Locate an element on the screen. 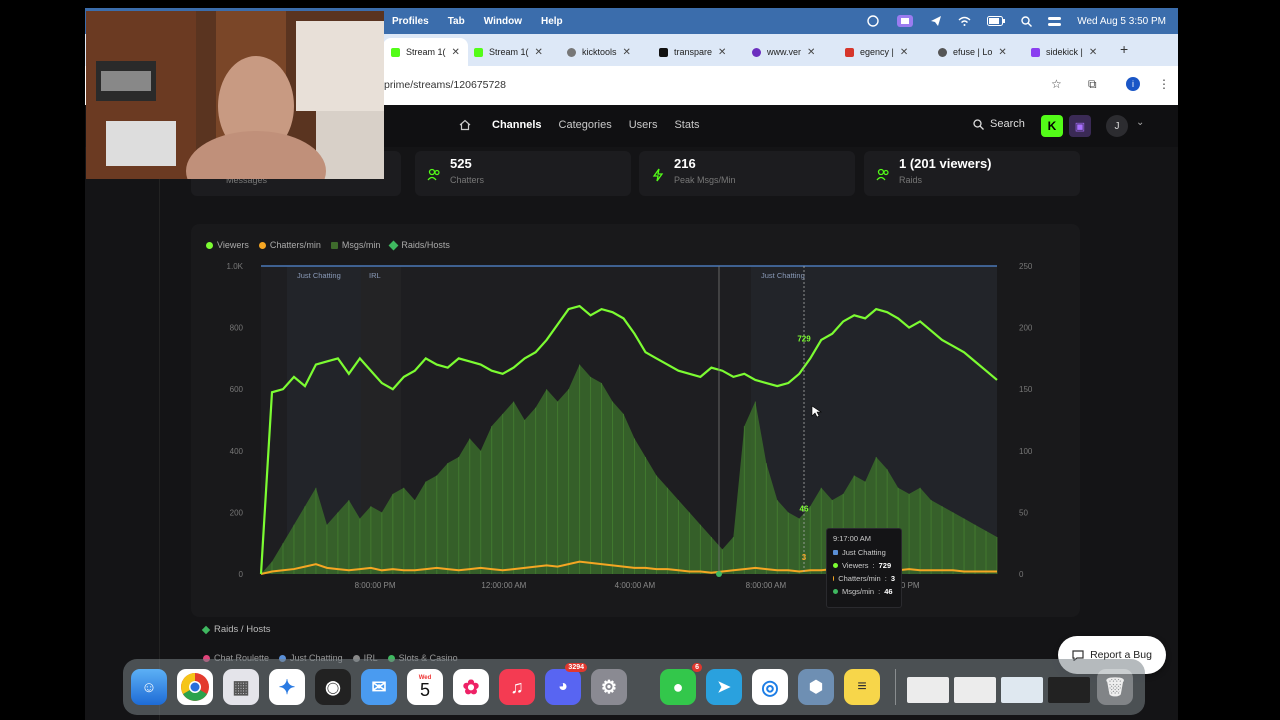 The image size is (1280, 720). nav-categories: Categories is located at coordinates (585, 125).